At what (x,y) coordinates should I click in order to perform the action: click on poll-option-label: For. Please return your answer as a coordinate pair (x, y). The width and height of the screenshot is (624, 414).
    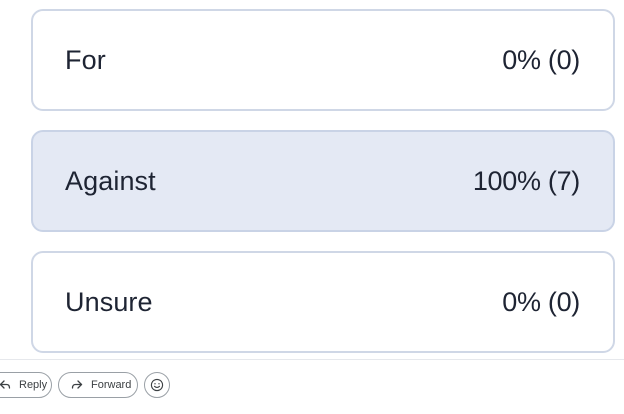
    Looking at the image, I should click on (85, 59).